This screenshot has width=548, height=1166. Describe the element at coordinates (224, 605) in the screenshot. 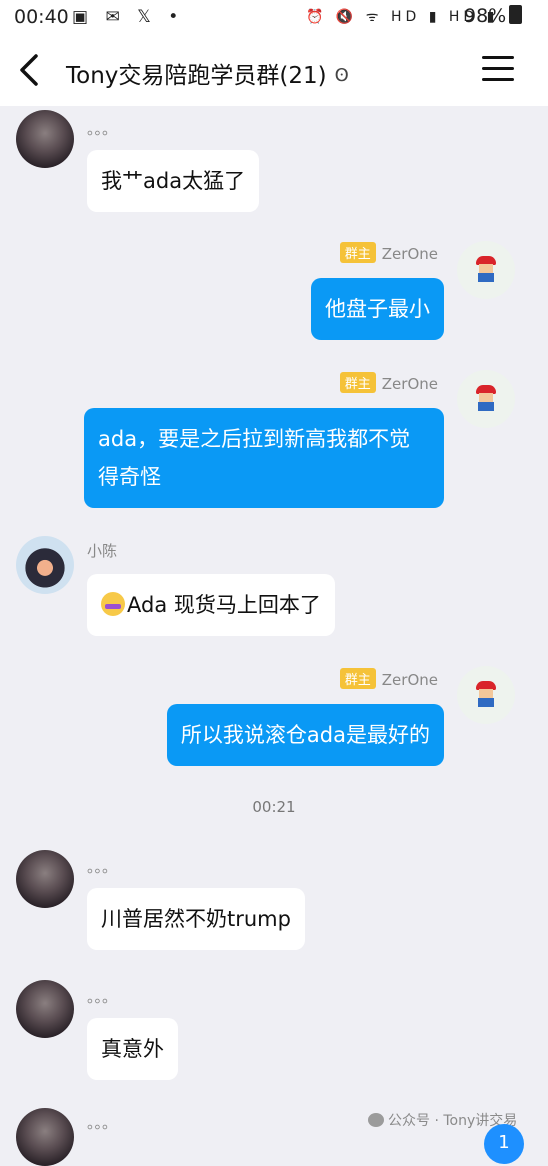

I see `message-text: Ada 现货马上回本了` at that location.